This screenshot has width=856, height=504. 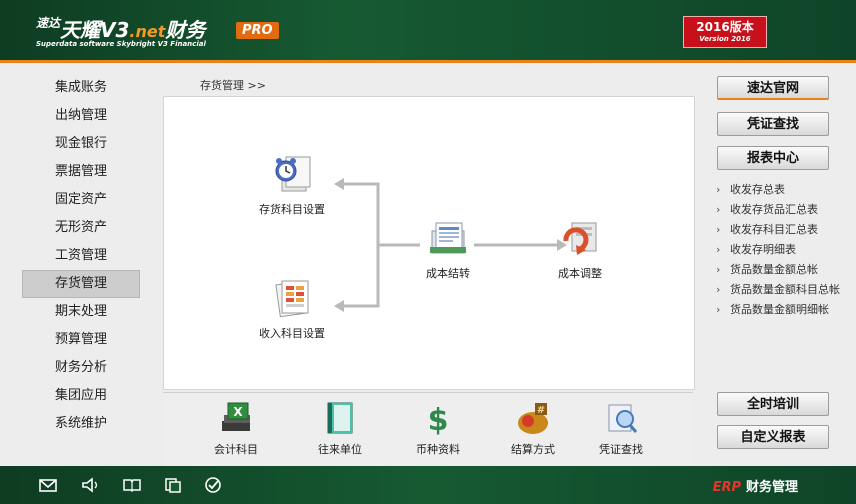 What do you see at coordinates (428, 485) in the screenshot?
I see `app-footer: ERP 财务管理` at bounding box center [428, 485].